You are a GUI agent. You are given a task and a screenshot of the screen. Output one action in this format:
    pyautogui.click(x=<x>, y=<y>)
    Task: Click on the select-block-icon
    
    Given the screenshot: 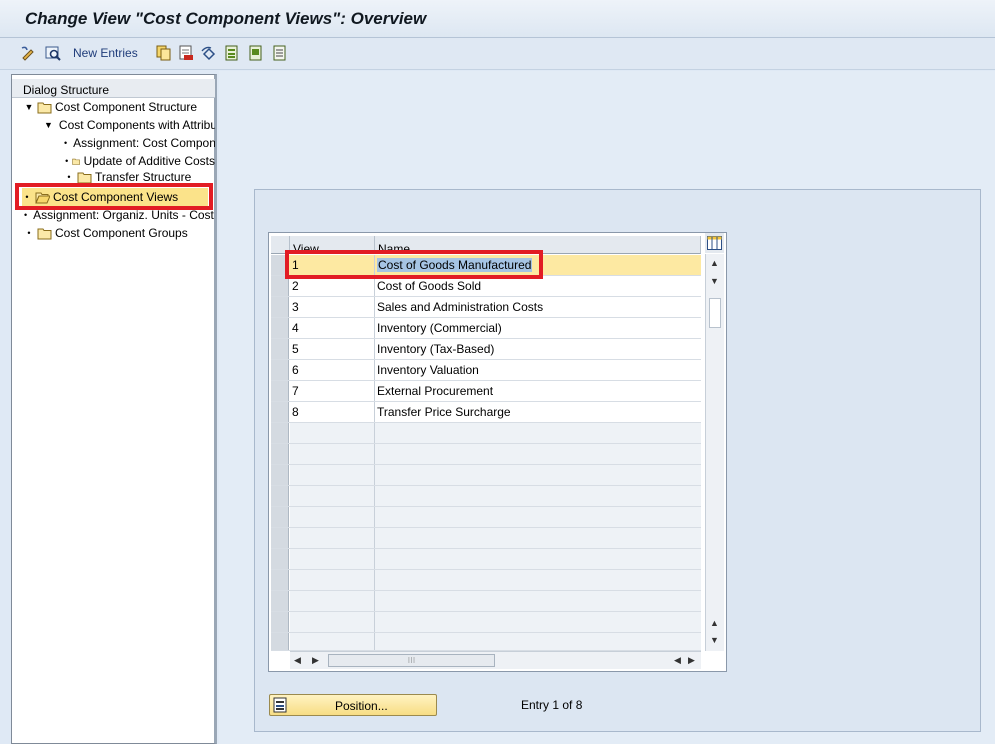 What is the action you would take?
    pyautogui.click(x=256, y=53)
    